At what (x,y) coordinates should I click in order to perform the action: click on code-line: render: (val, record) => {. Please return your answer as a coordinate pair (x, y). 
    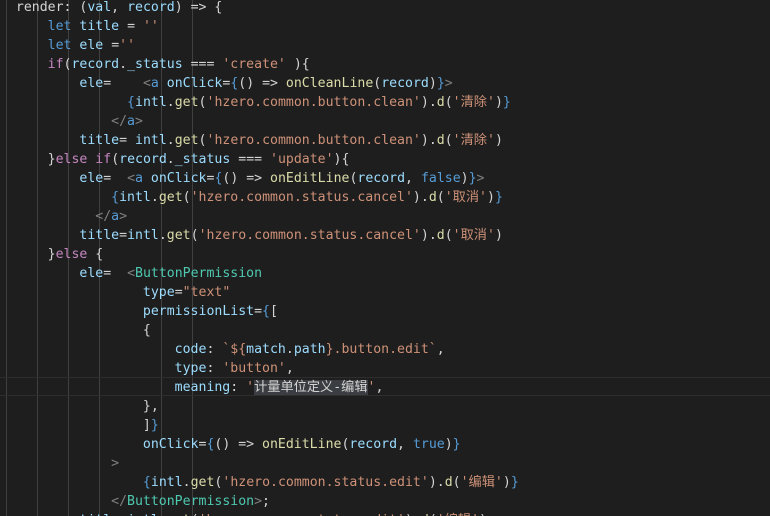
    Looking at the image, I should click on (111, 8).